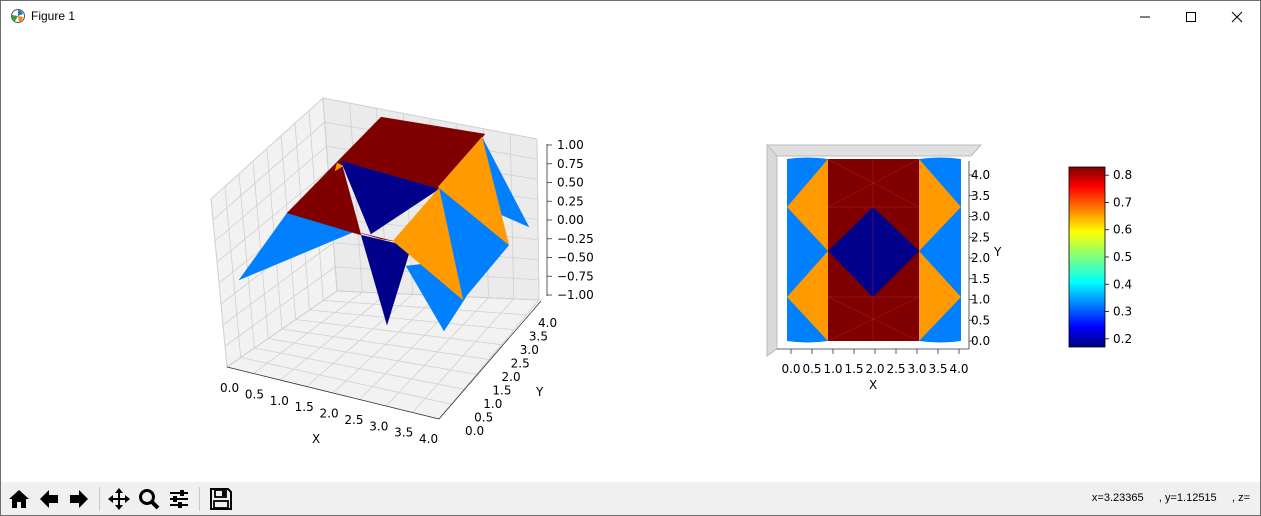 This screenshot has width=1261, height=516. Describe the element at coordinates (575, 258) in the screenshot. I see `z-tick-label: −0.50` at that location.